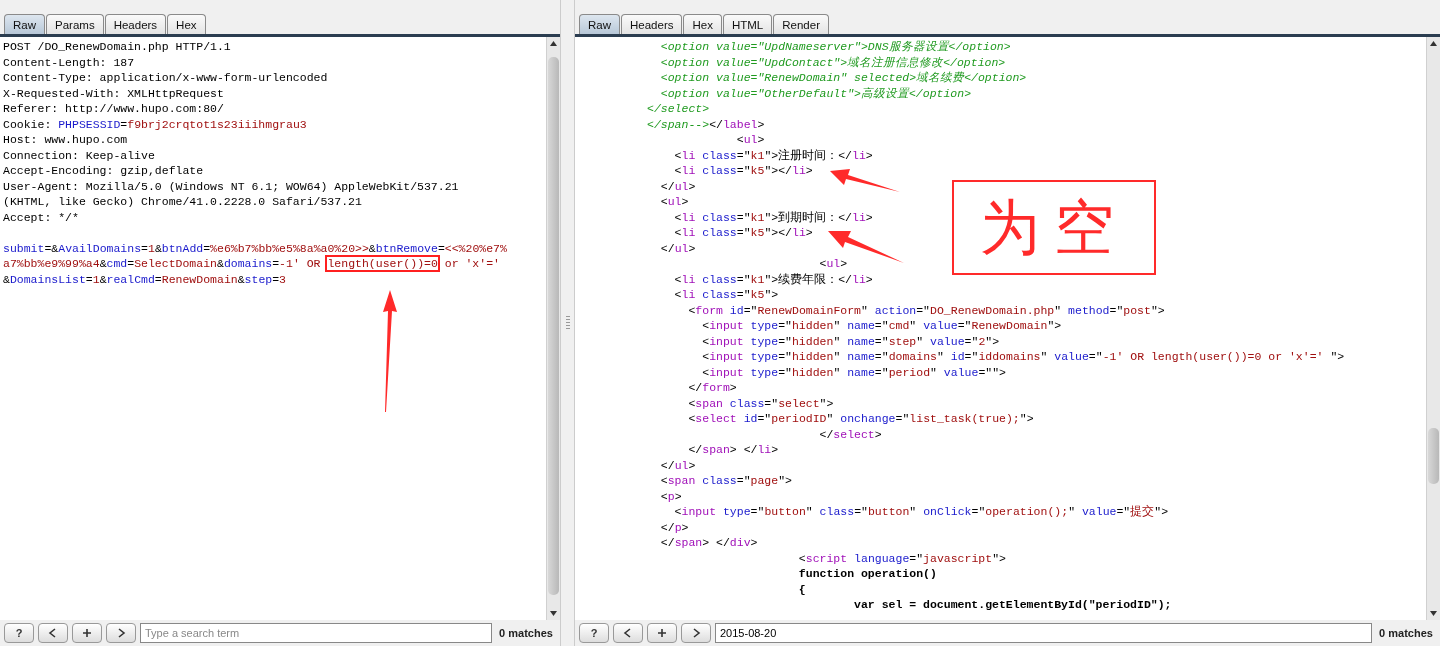  Describe the element at coordinates (835, 47) in the screenshot. I see `response-line: <option value="UpdNameserver">DNS服务器设置</option>` at that location.